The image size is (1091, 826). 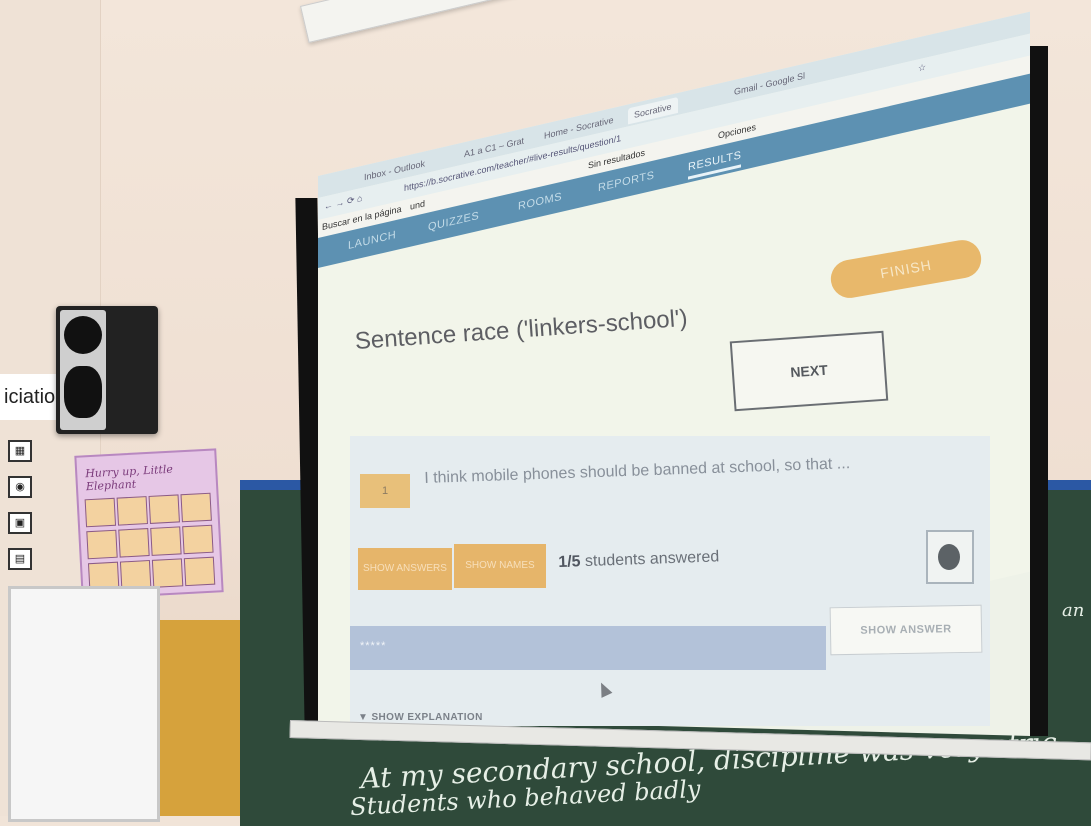 What do you see at coordinates (715, 164) in the screenshot?
I see `nav-results: RESULTS` at bounding box center [715, 164].